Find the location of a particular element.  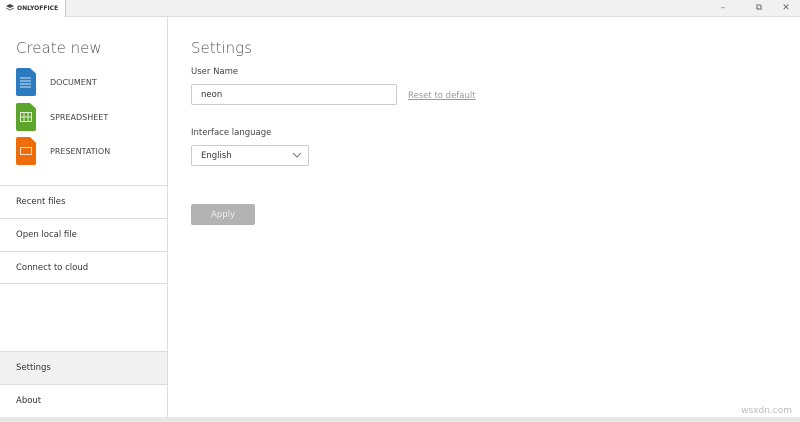

nav-connect-to-cloud: Connect to cloud is located at coordinates (83, 267).